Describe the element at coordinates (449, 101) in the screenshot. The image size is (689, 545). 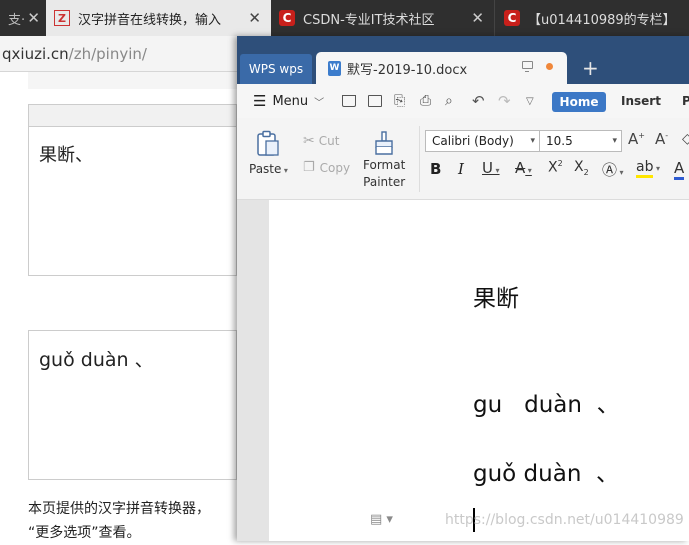
I see `print-preview-icon: ⌕` at that location.